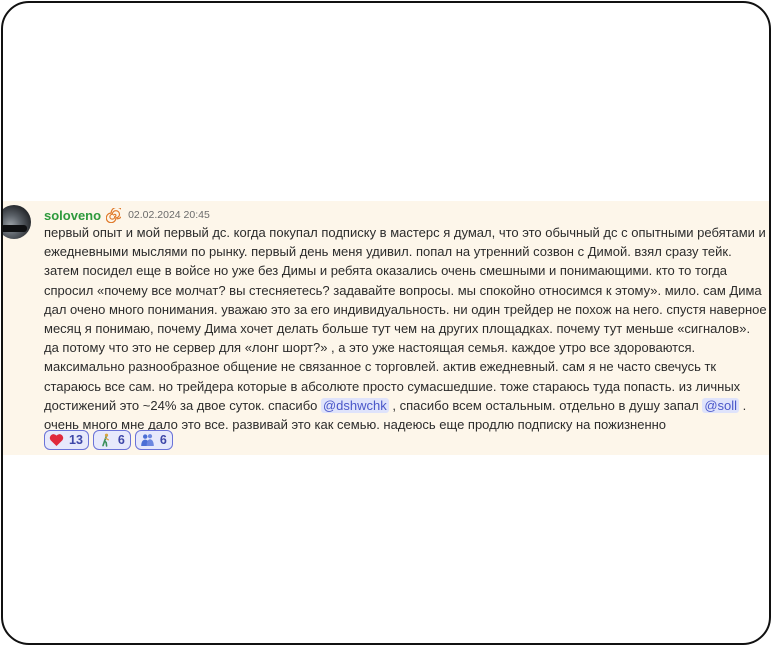 The image size is (772, 646). I want to click on spiral-badge-icon, so click(114, 214).